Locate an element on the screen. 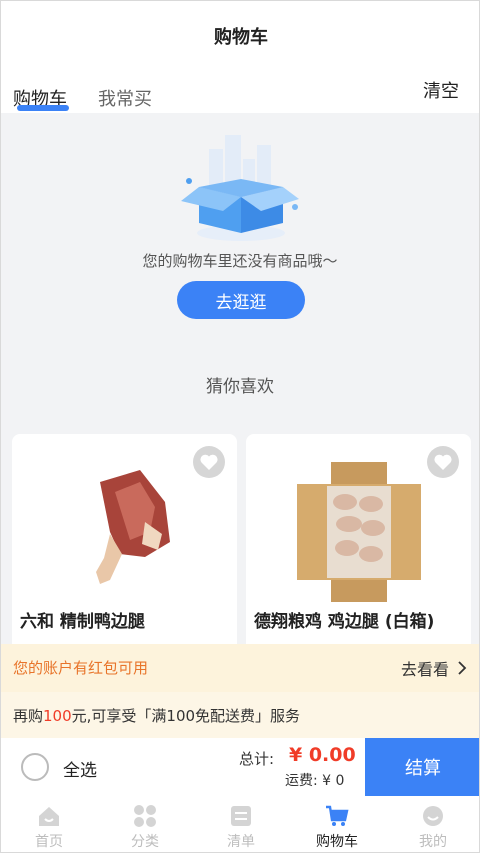 This screenshot has height=853, width=480. empty-box-illustration is located at coordinates (240, 188).